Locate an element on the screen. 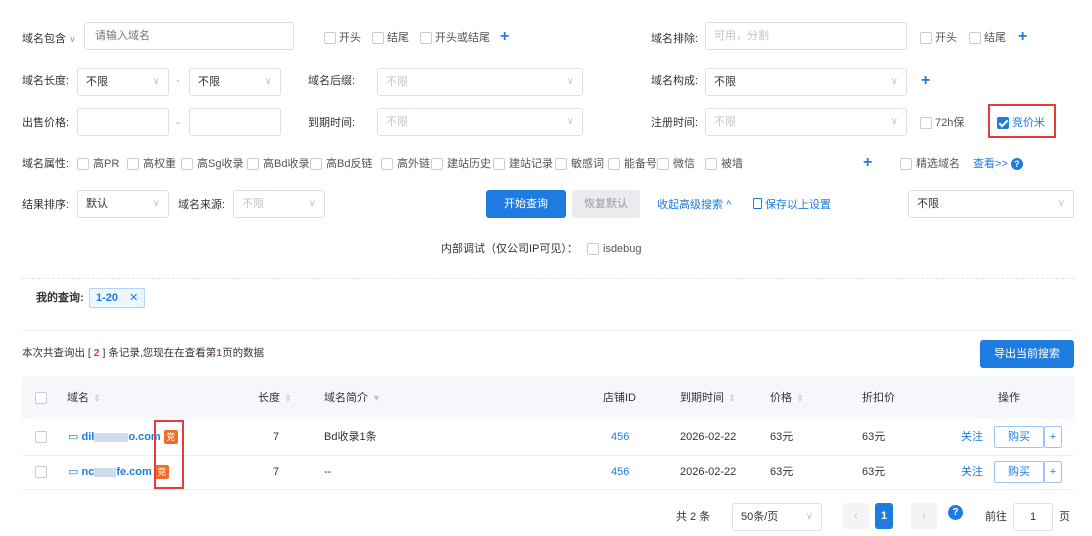 The height and width of the screenshot is (536, 1092). contains-start-label: 开头 is located at coordinates (350, 38).